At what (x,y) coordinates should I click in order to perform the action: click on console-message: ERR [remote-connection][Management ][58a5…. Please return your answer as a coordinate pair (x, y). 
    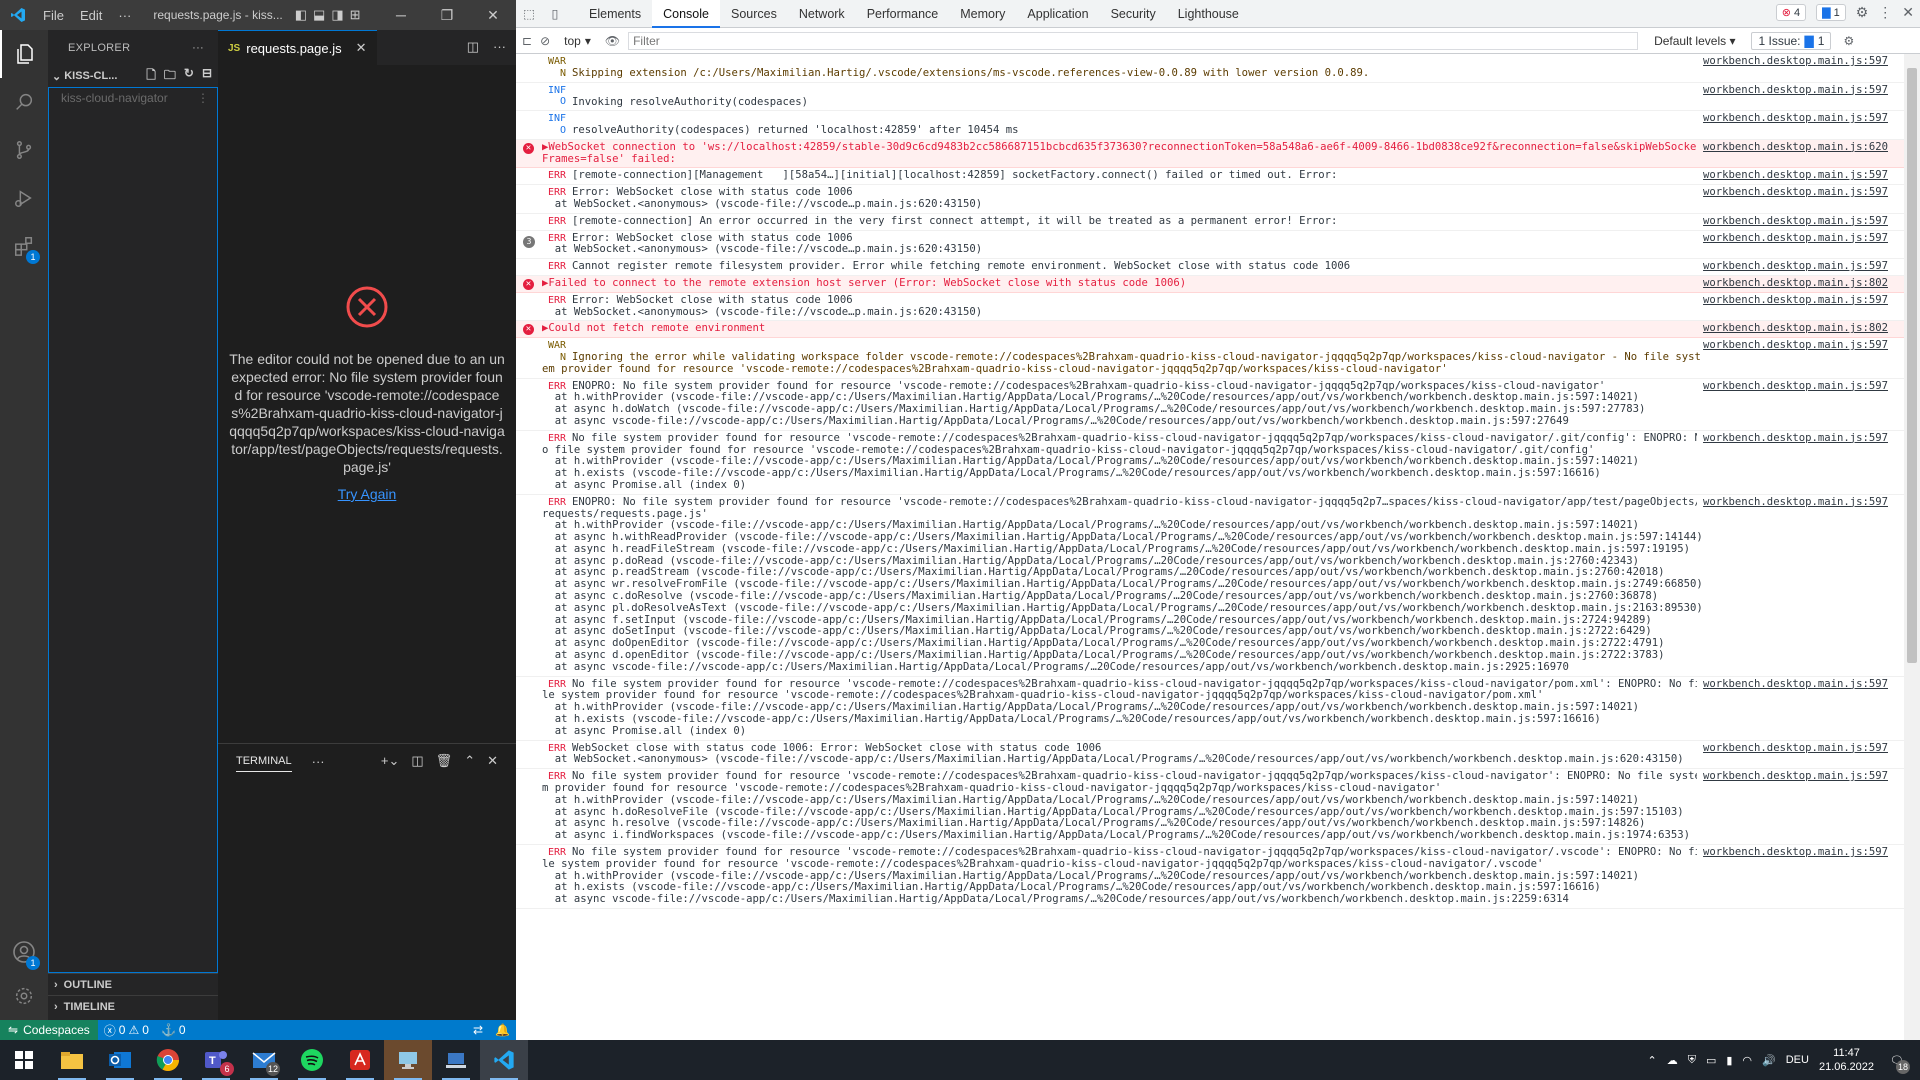
    Looking at the image, I should click on (1210, 177).